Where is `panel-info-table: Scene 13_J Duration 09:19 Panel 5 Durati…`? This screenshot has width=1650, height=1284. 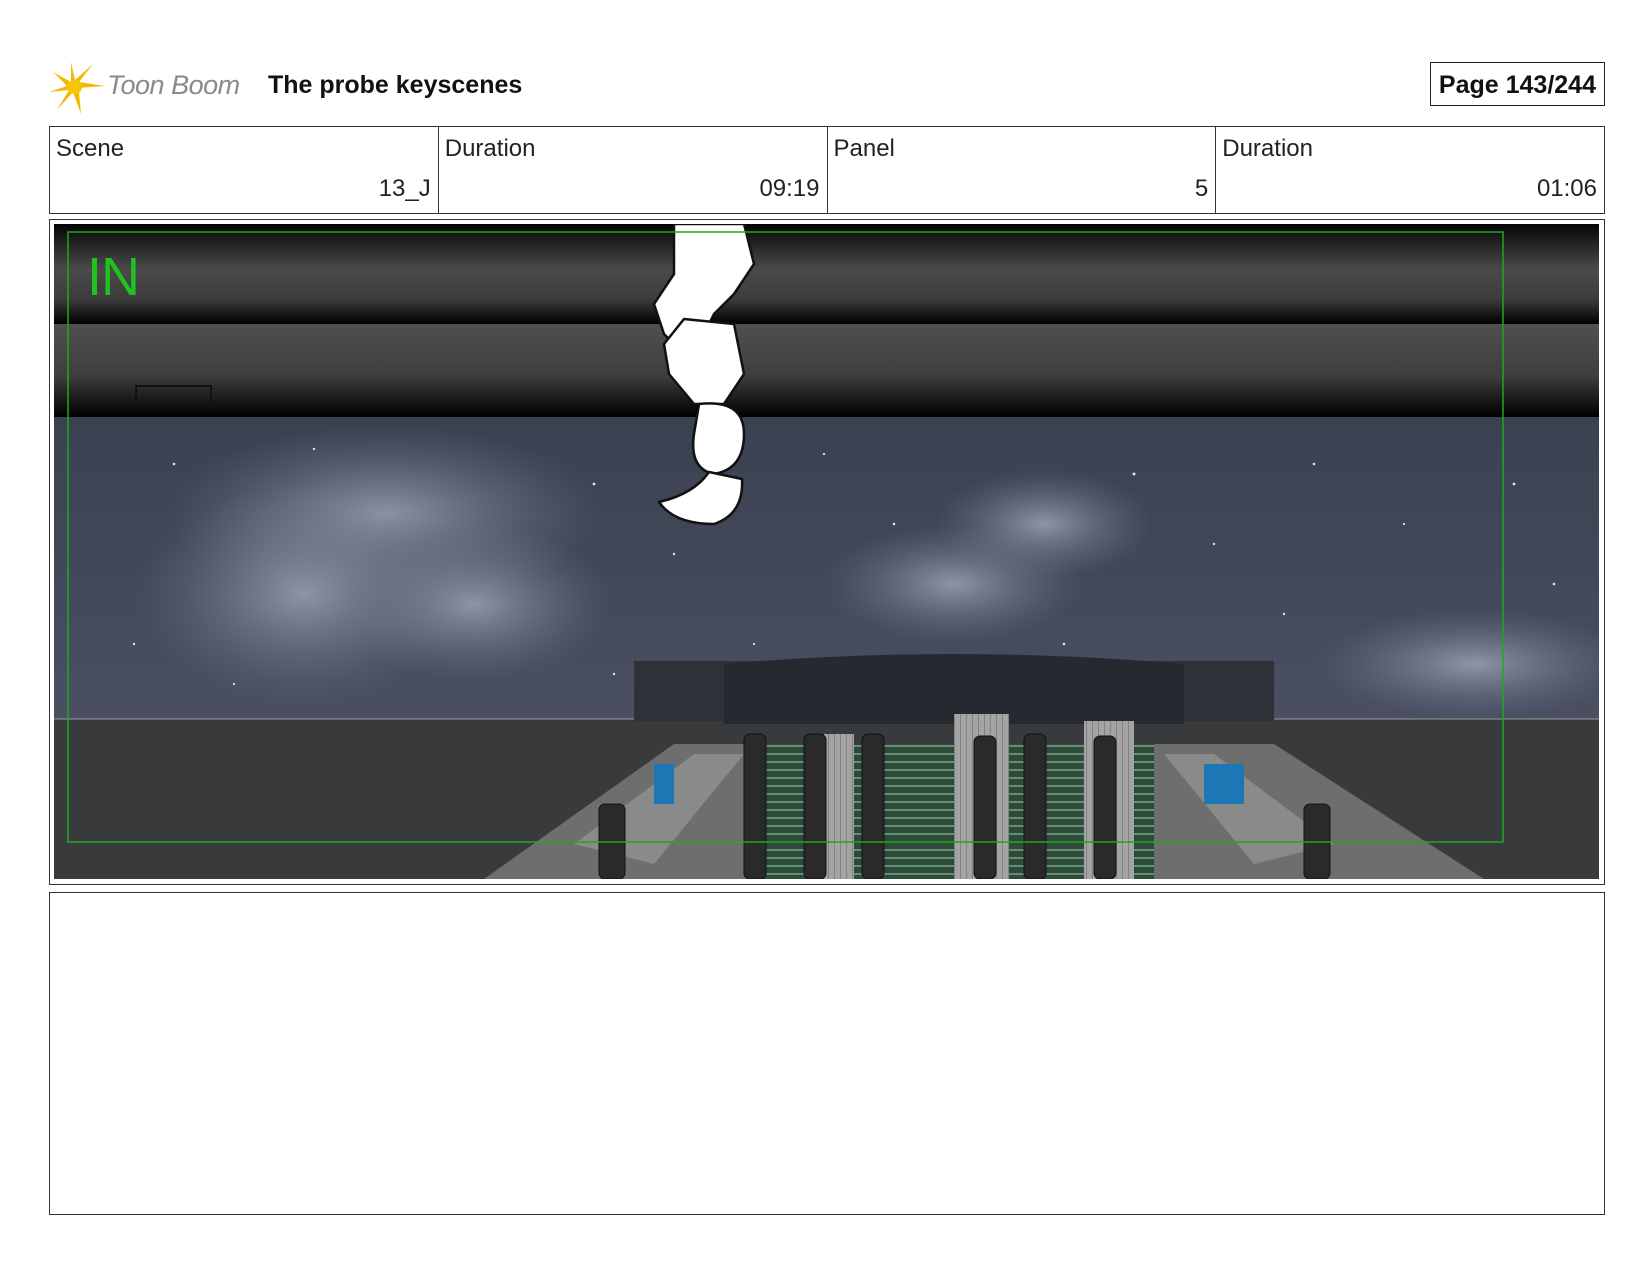 panel-info-table: Scene 13_J Duration 09:19 Panel 5 Durati… is located at coordinates (827, 170).